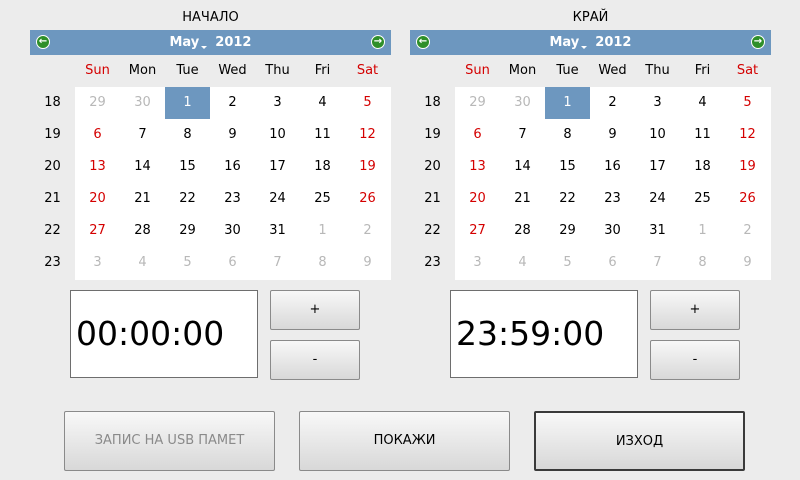 This screenshot has height=480, width=800. I want to click on start-increment-button: +, so click(315, 310).